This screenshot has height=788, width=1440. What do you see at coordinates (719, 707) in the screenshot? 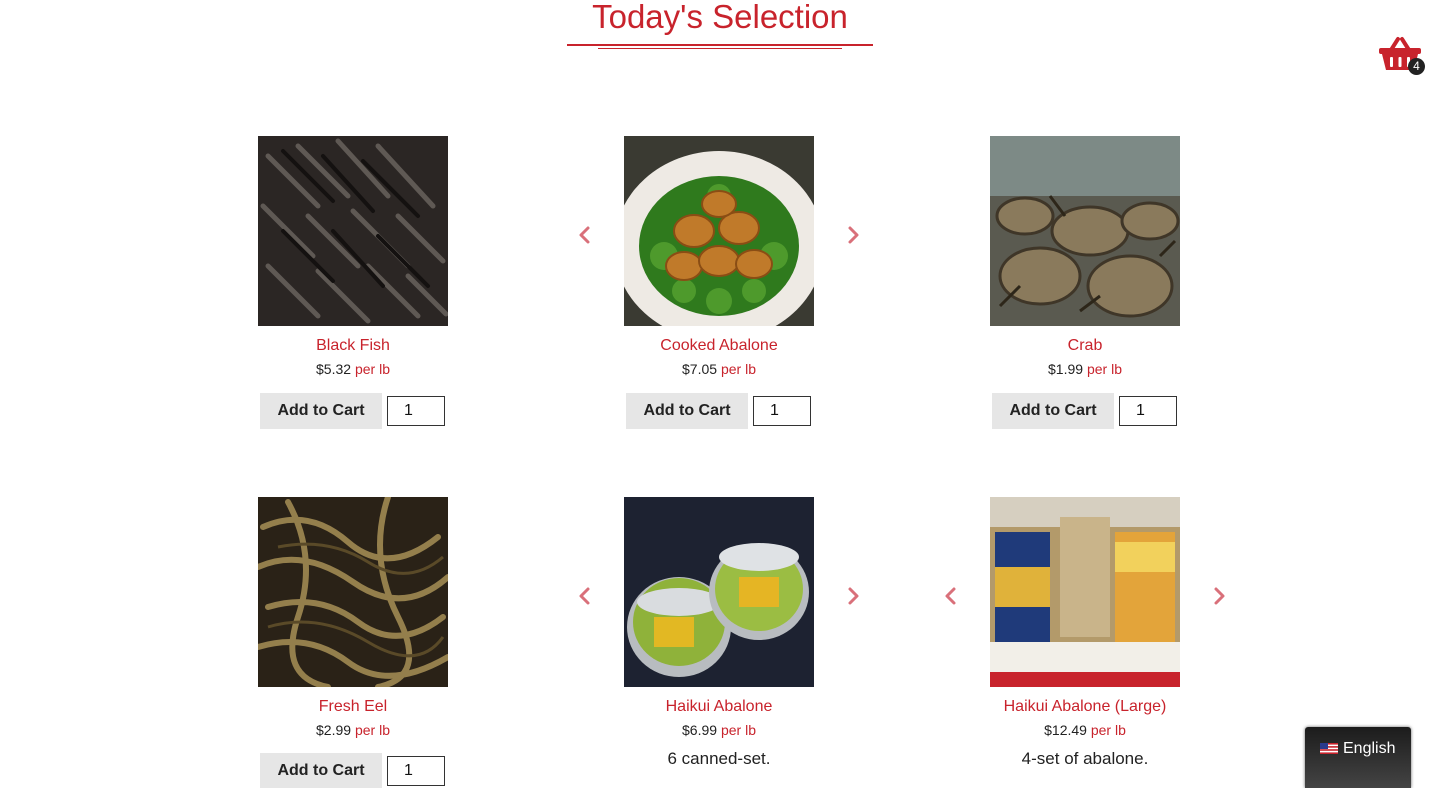
I see `product-name: Haikui Abalone` at bounding box center [719, 707].